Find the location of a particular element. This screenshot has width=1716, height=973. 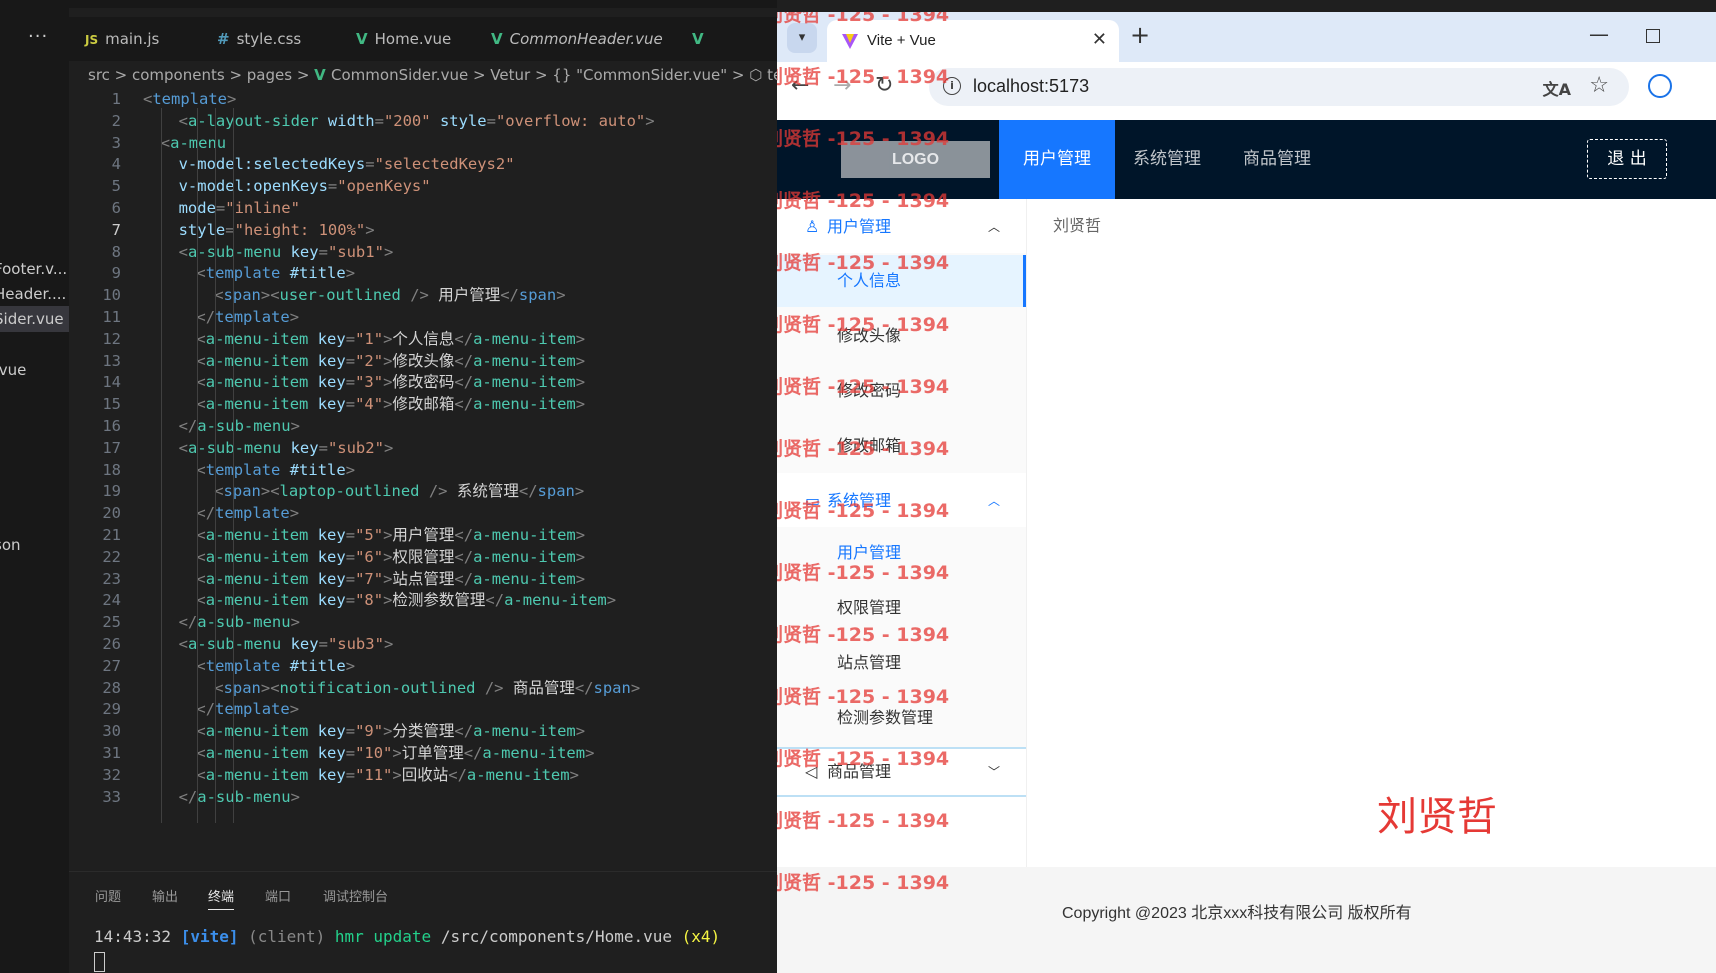

code-source: <span><laptop-outlined /> 系统管理</span> is located at coordinates (399, 491).